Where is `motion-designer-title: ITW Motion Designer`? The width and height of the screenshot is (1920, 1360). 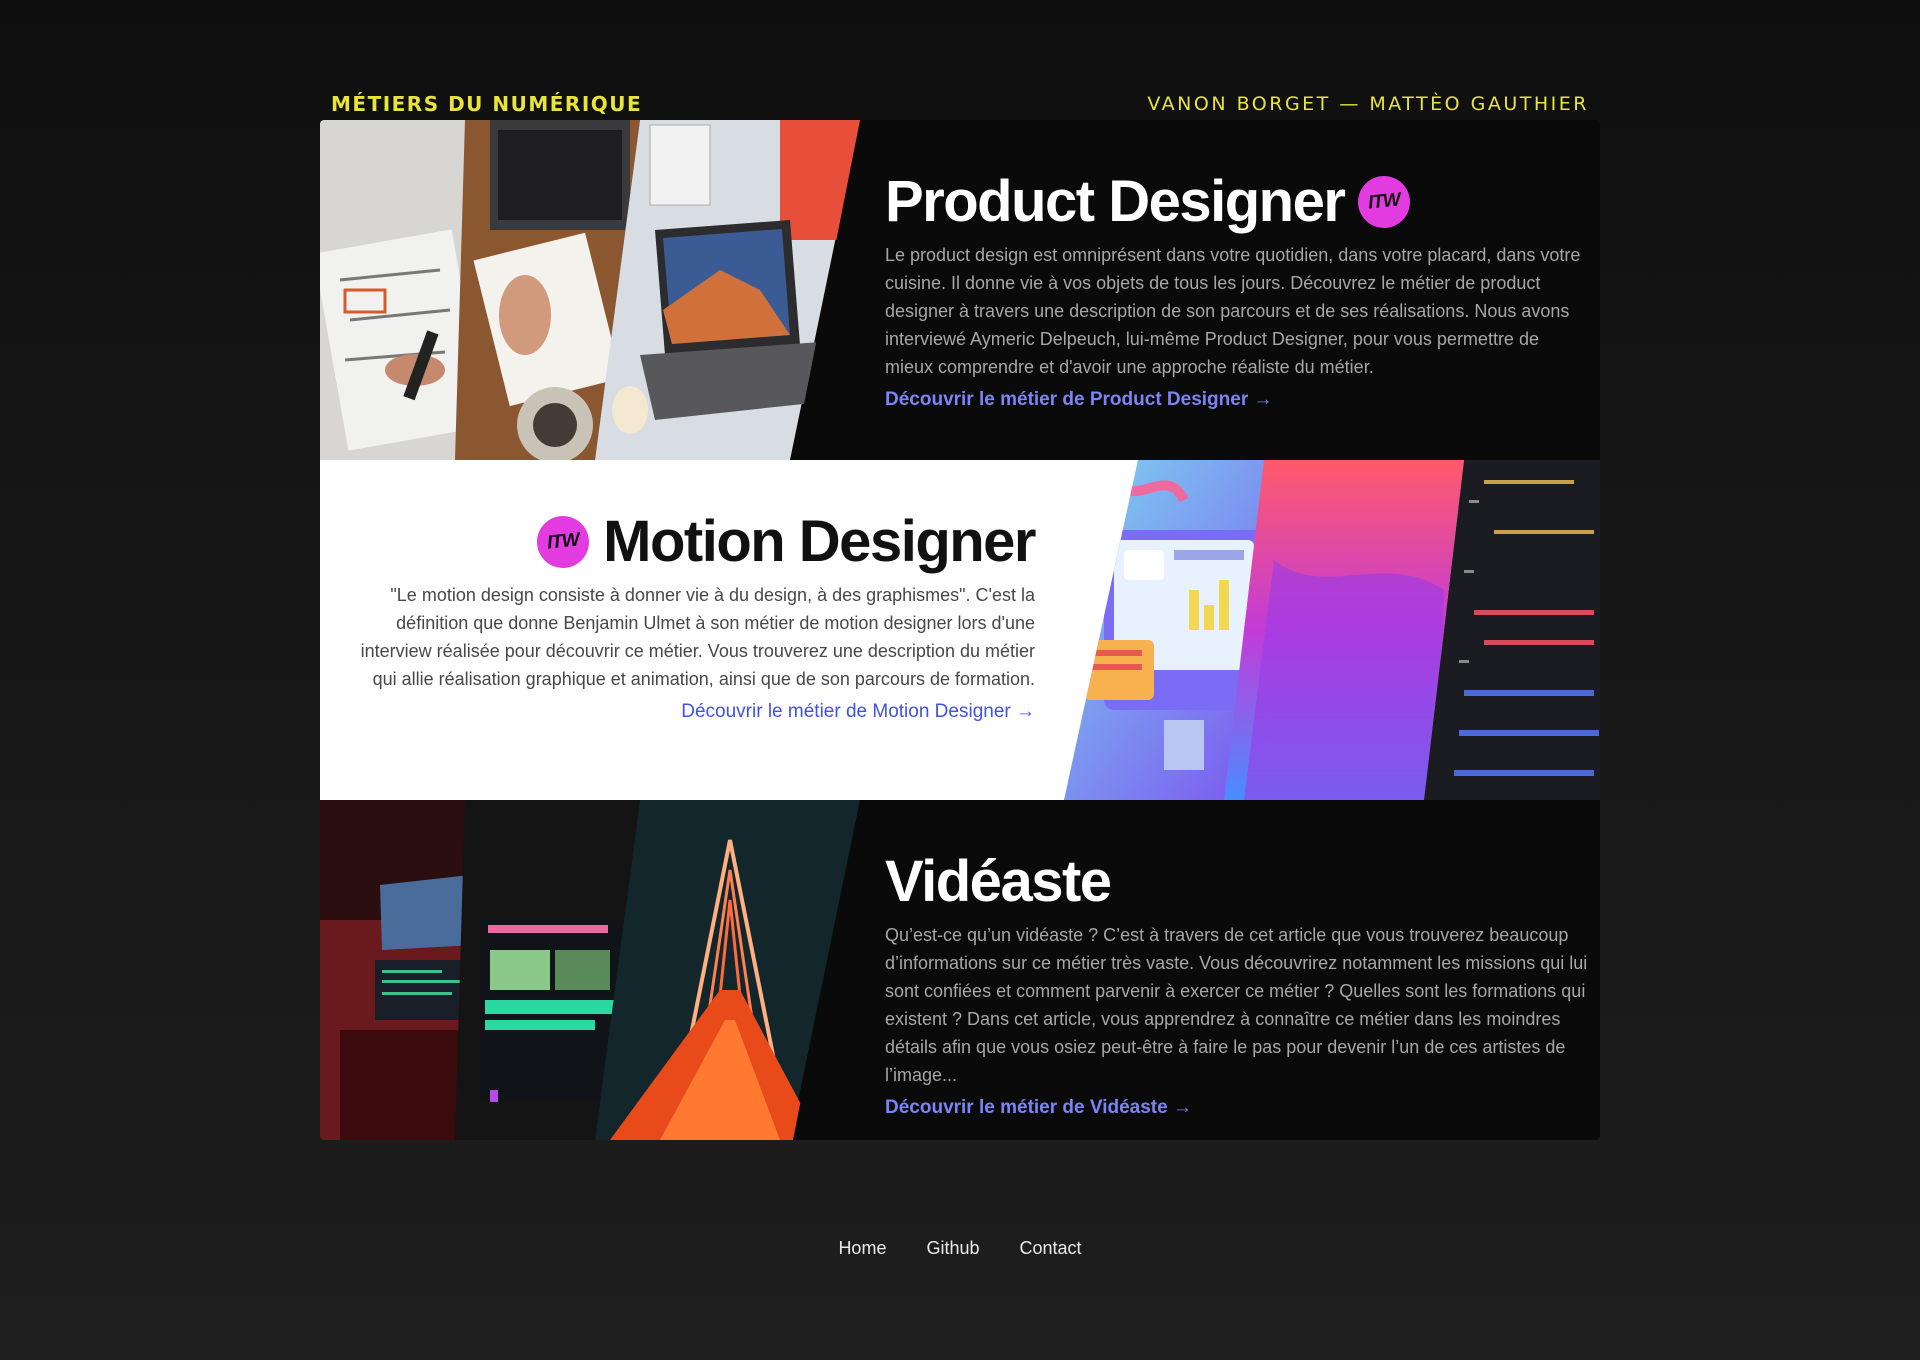 motion-designer-title: ITW Motion Designer is located at coordinates (690, 541).